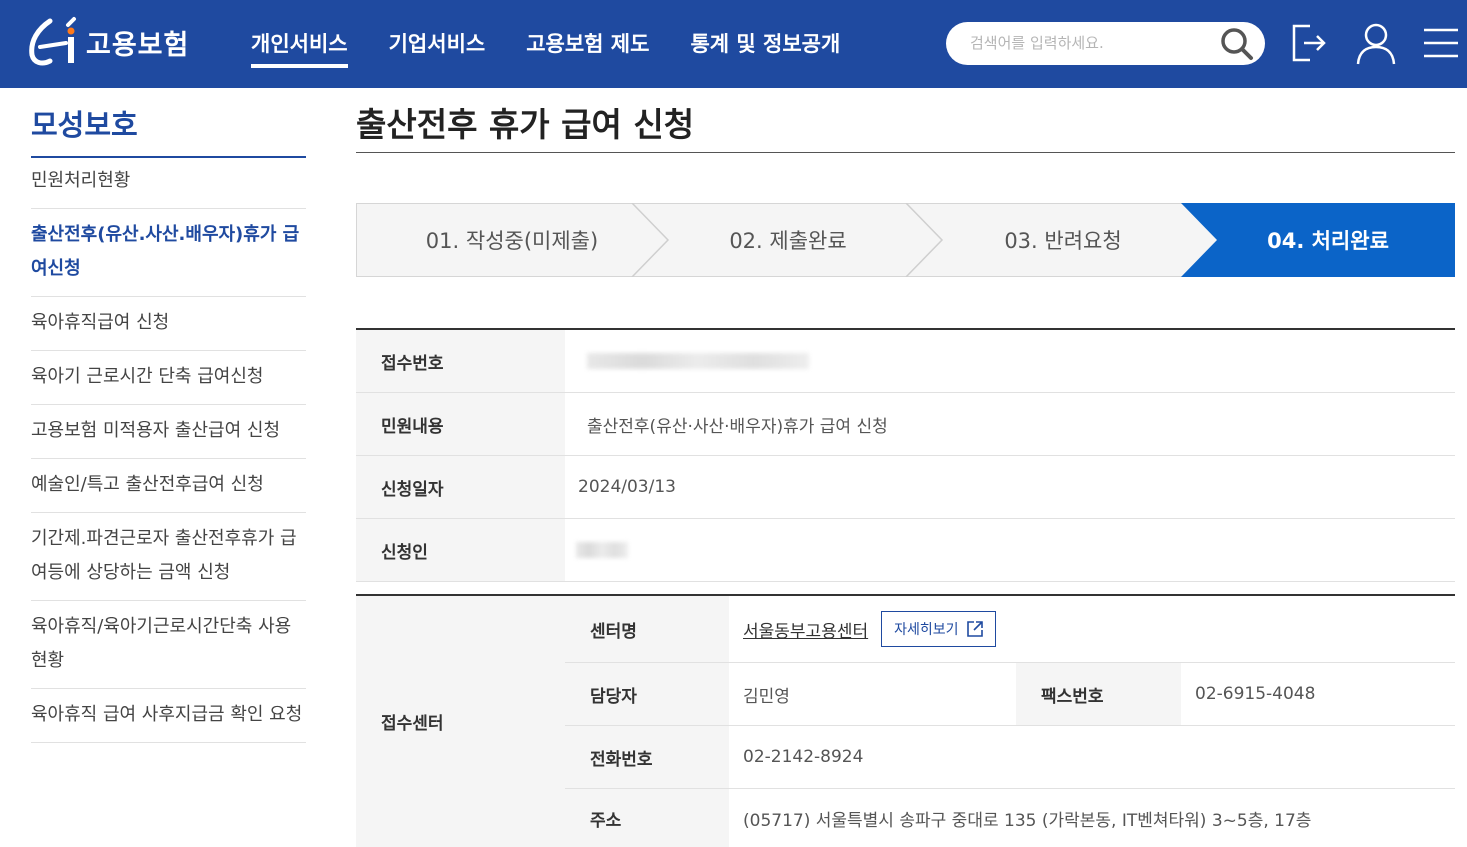 The width and height of the screenshot is (1467, 847). I want to click on title-divider, so click(905, 152).